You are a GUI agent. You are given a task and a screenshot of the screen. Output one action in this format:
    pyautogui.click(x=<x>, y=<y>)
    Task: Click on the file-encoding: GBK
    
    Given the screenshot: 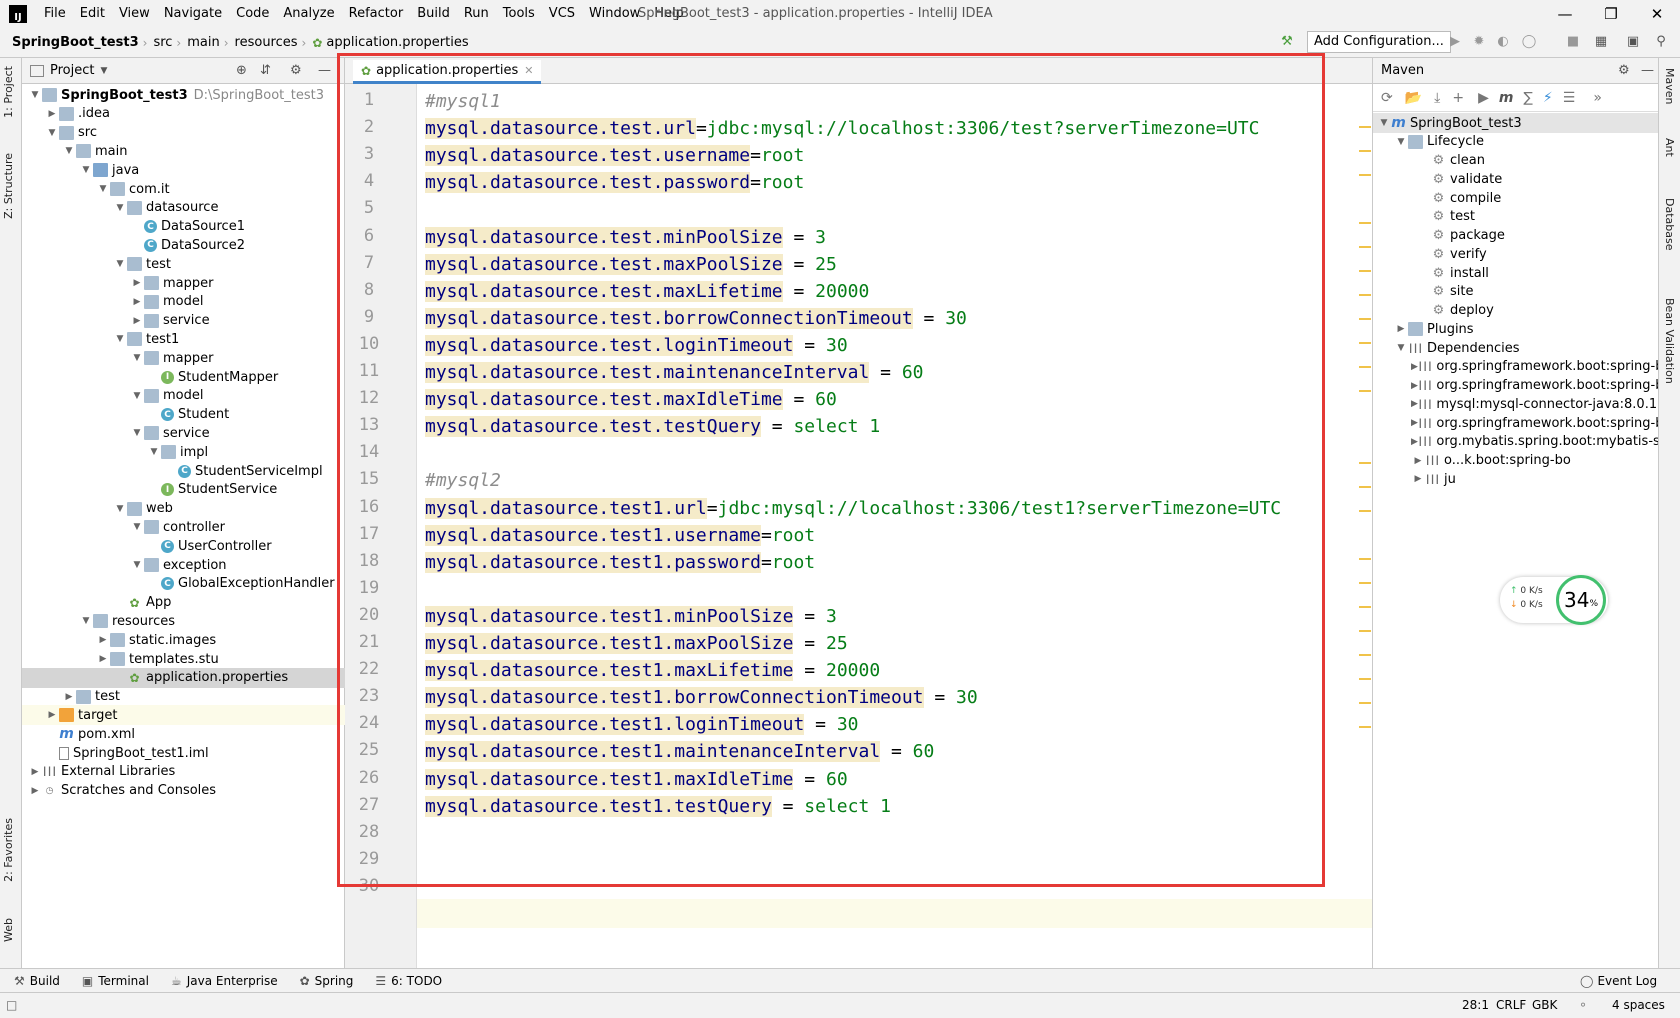 What is the action you would take?
    pyautogui.click(x=1544, y=1005)
    